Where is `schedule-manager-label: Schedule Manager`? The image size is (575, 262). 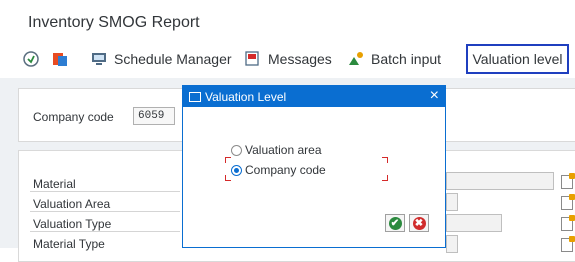 schedule-manager-label: Schedule Manager is located at coordinates (173, 59).